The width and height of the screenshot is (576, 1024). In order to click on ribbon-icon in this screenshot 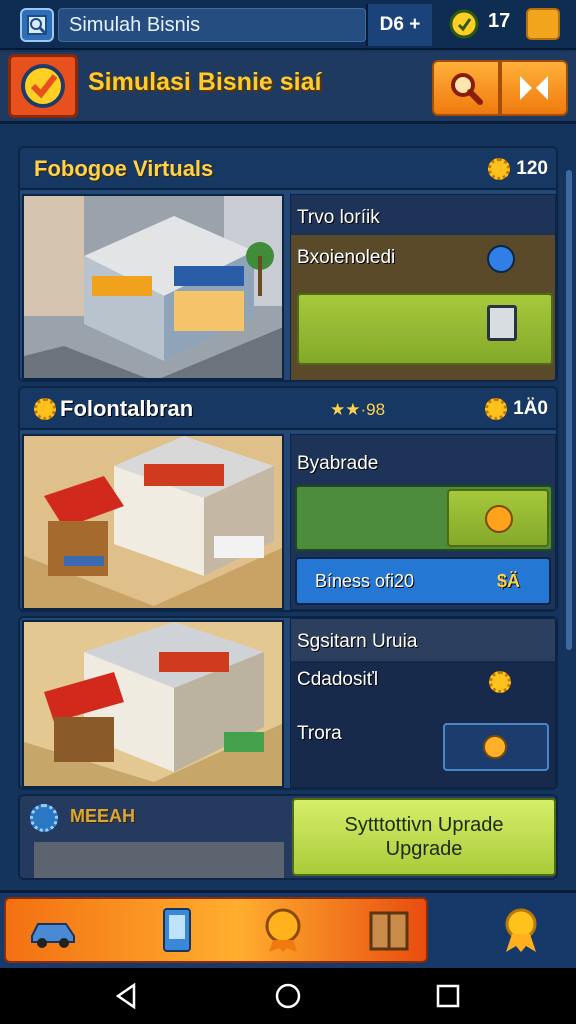, I will do `click(521, 930)`.